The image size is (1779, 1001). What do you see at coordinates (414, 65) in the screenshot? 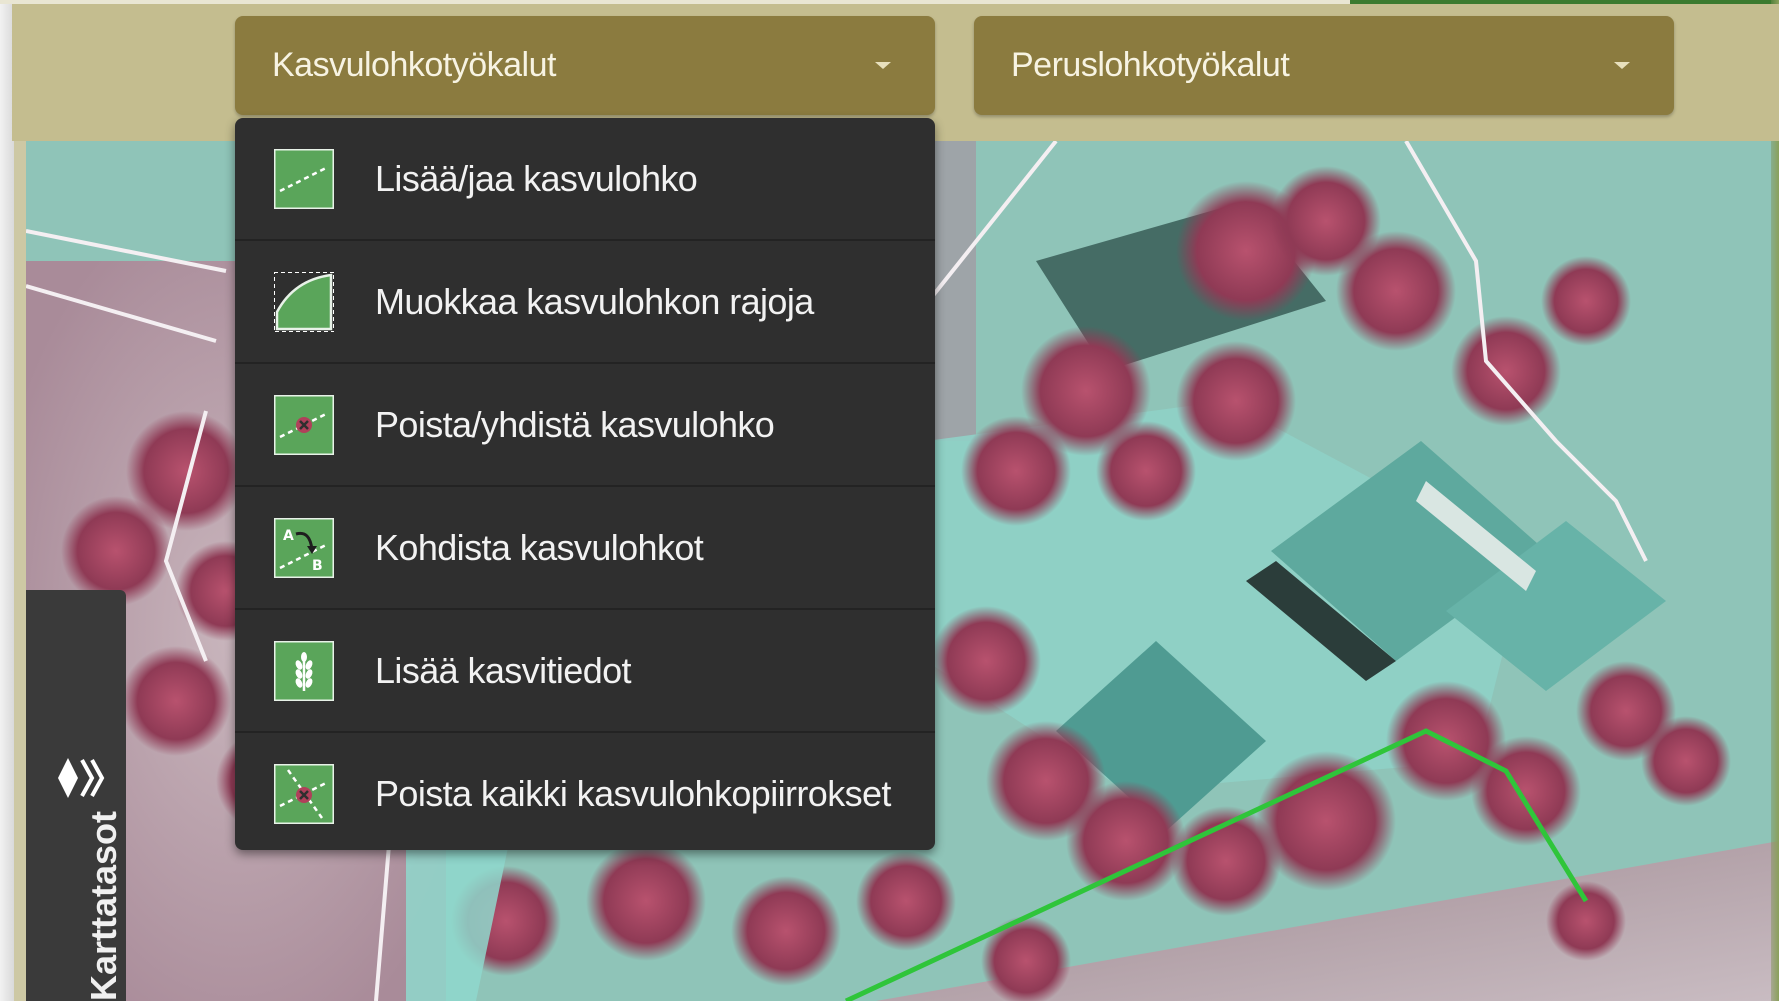
I see `dropdown-label: Kasvulohkotyökalut` at bounding box center [414, 65].